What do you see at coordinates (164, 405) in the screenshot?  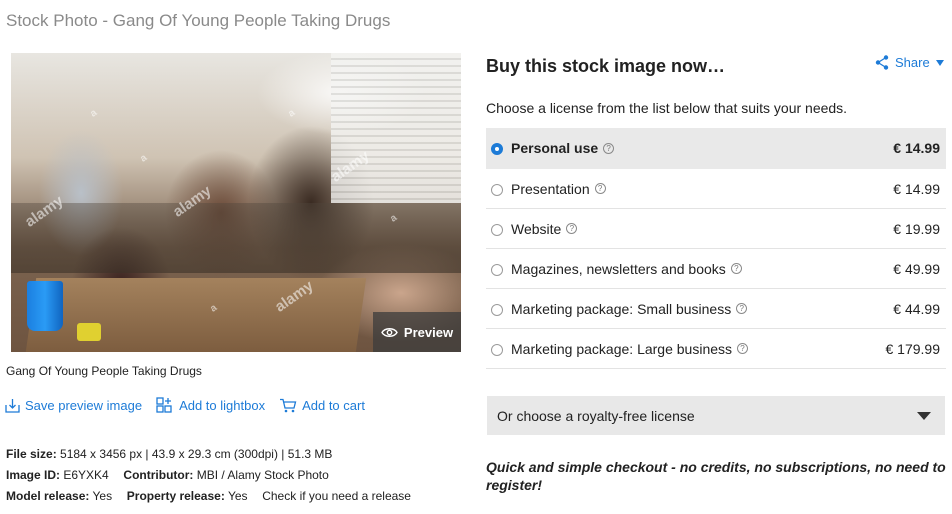 I see `lightbox-icon` at bounding box center [164, 405].